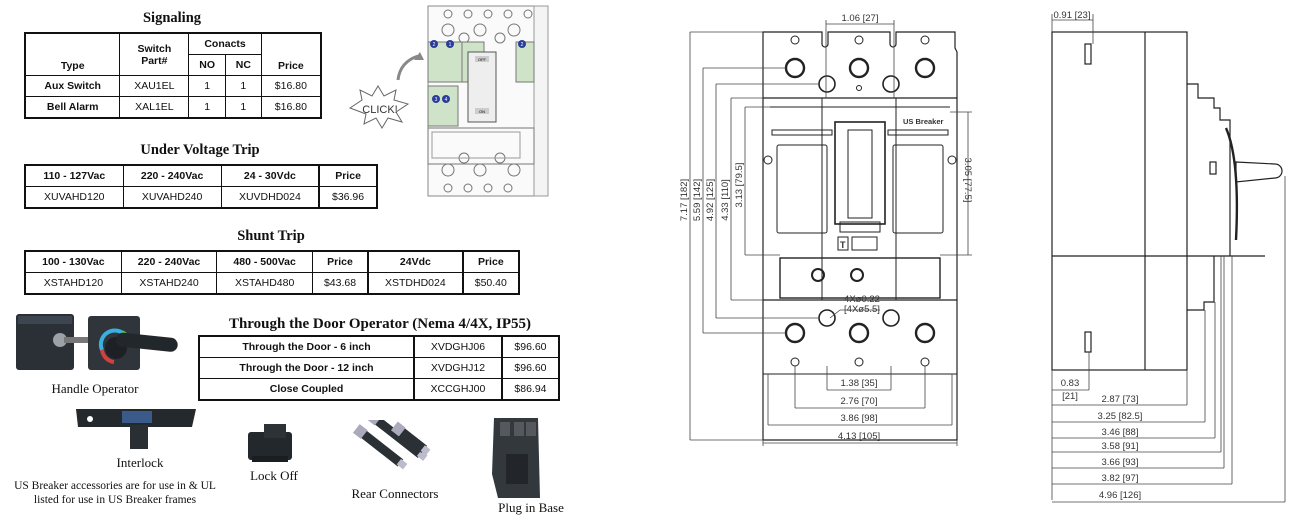 The image size is (1298, 516). I want to click on cell-description: Through the Door - 6 inch, so click(306, 346).